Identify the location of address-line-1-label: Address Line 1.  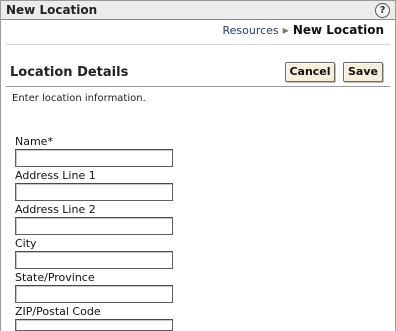
(55, 175).